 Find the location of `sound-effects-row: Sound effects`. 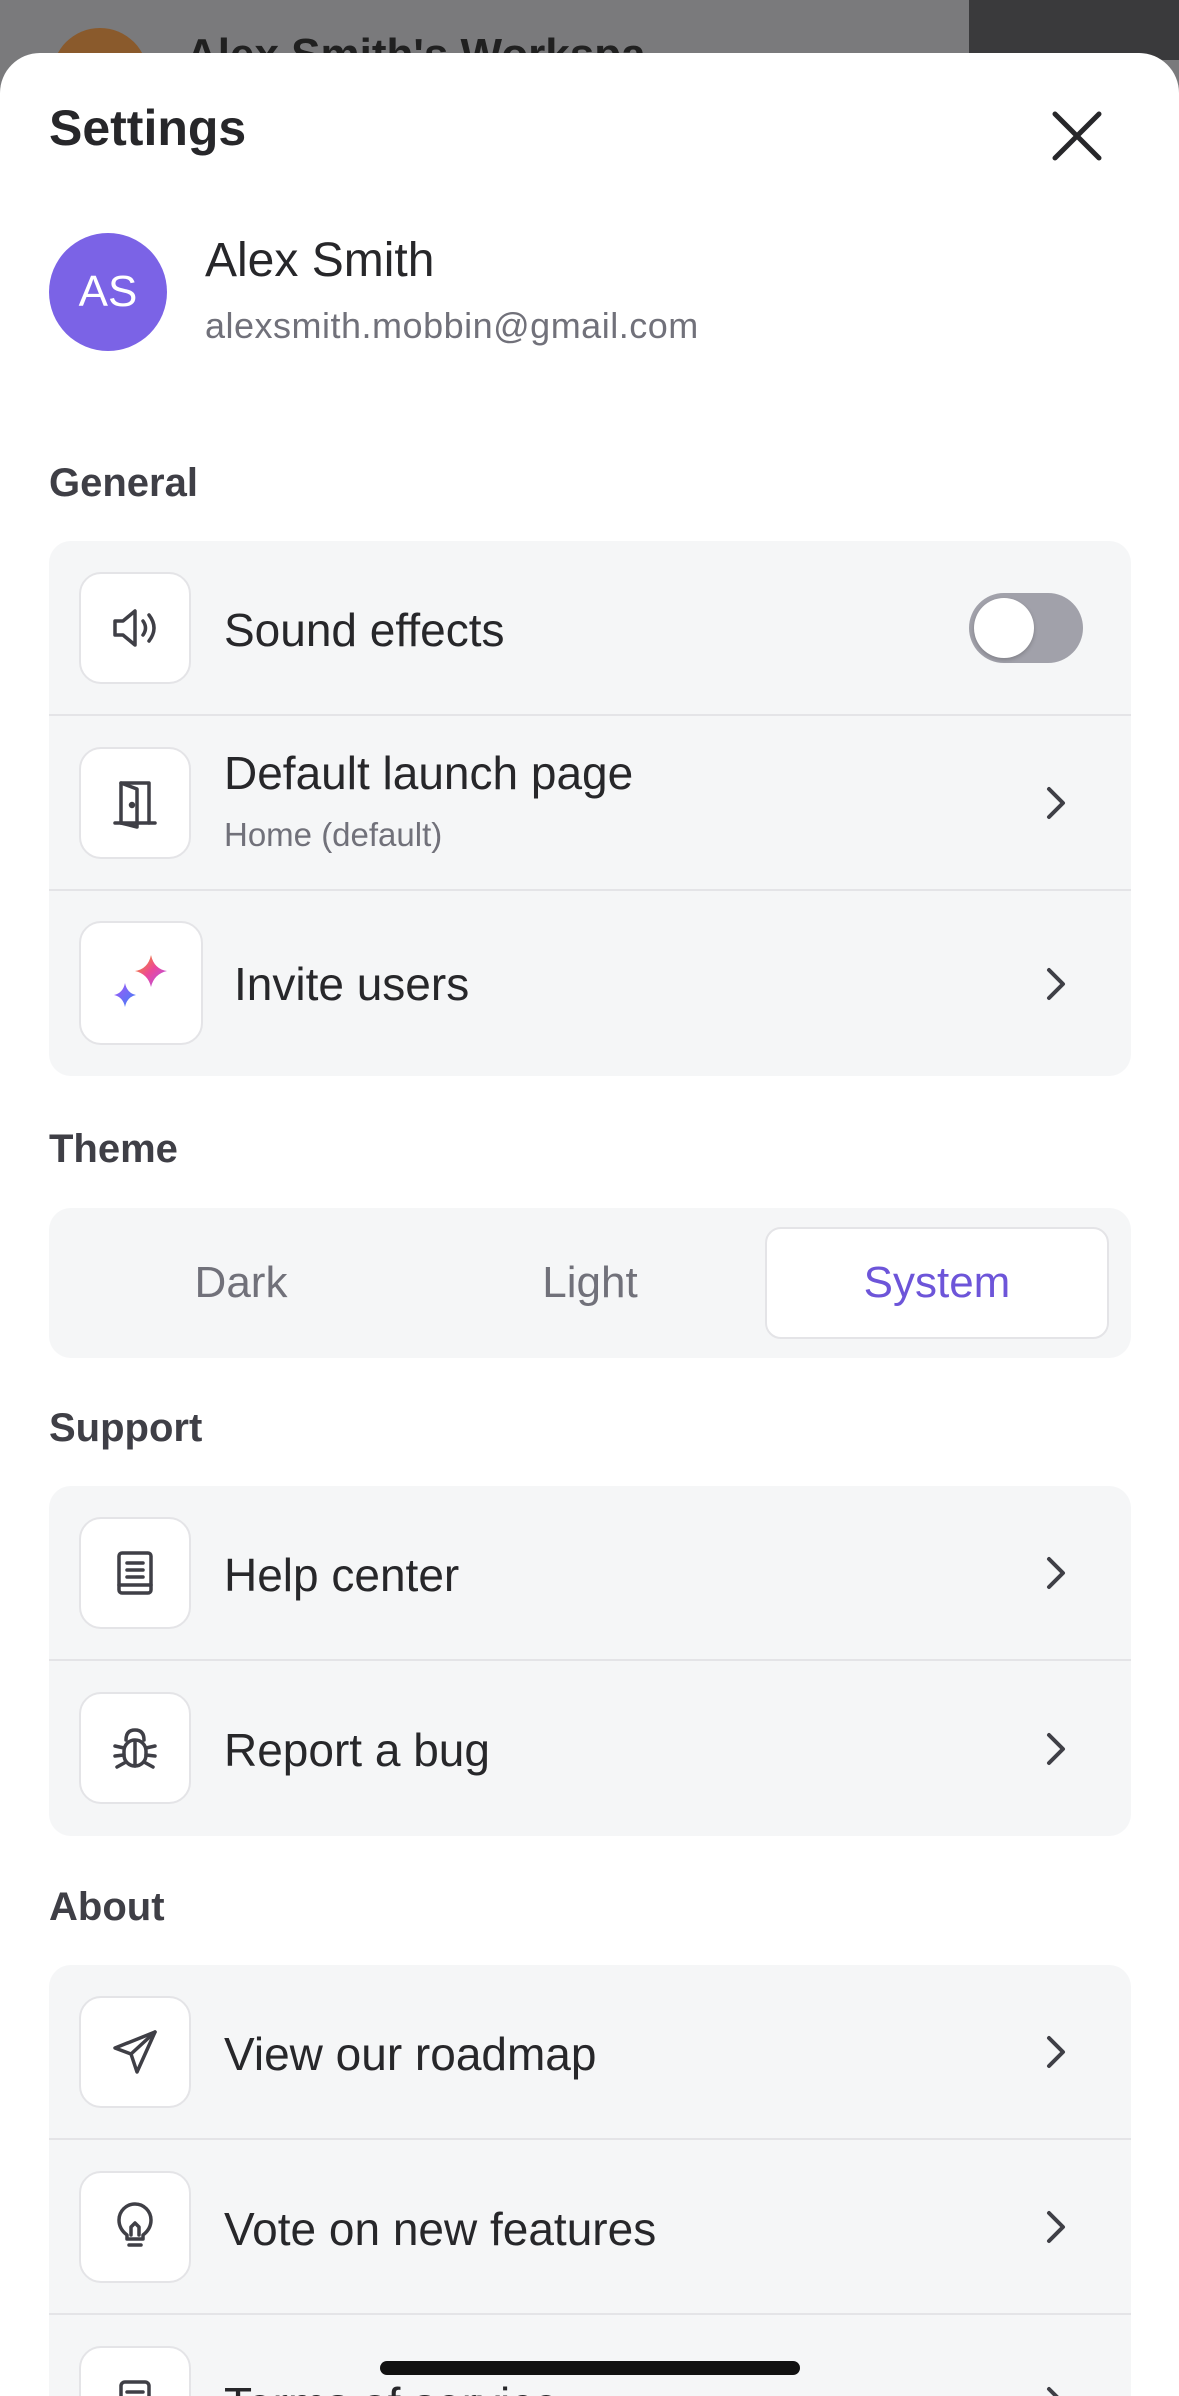

sound-effects-row: Sound effects is located at coordinates (590, 628).